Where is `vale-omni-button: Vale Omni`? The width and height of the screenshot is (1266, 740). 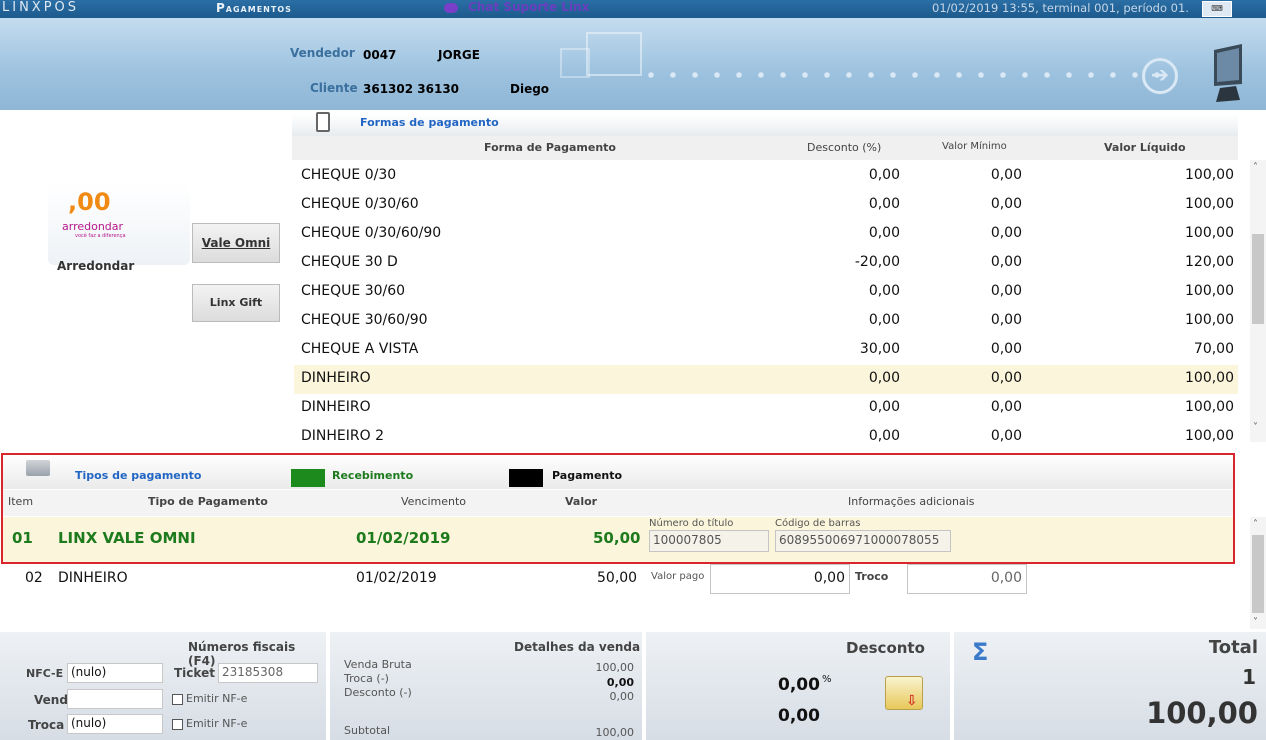 vale-omni-button: Vale Omni is located at coordinates (236, 243).